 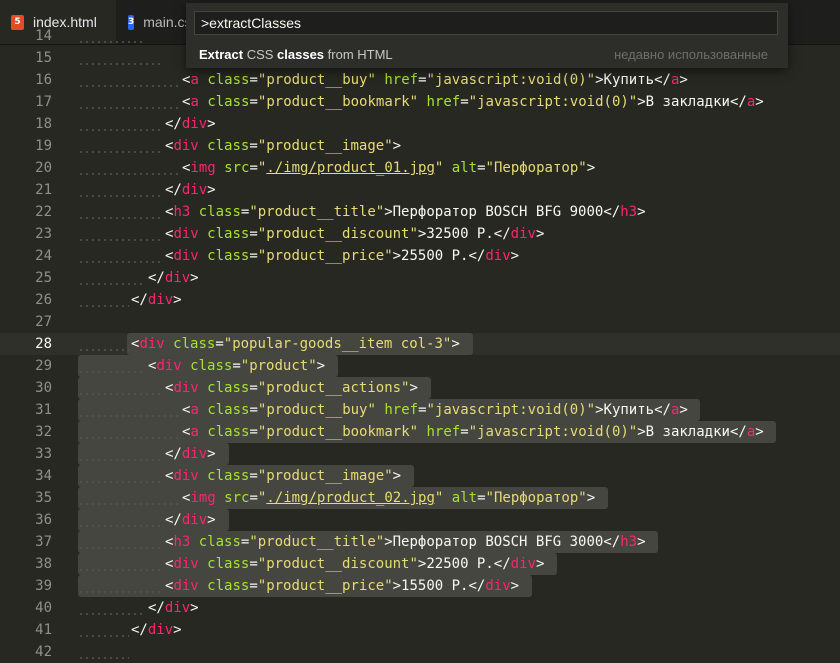 What do you see at coordinates (43, 432) in the screenshot?
I see `line-number: 32` at bounding box center [43, 432].